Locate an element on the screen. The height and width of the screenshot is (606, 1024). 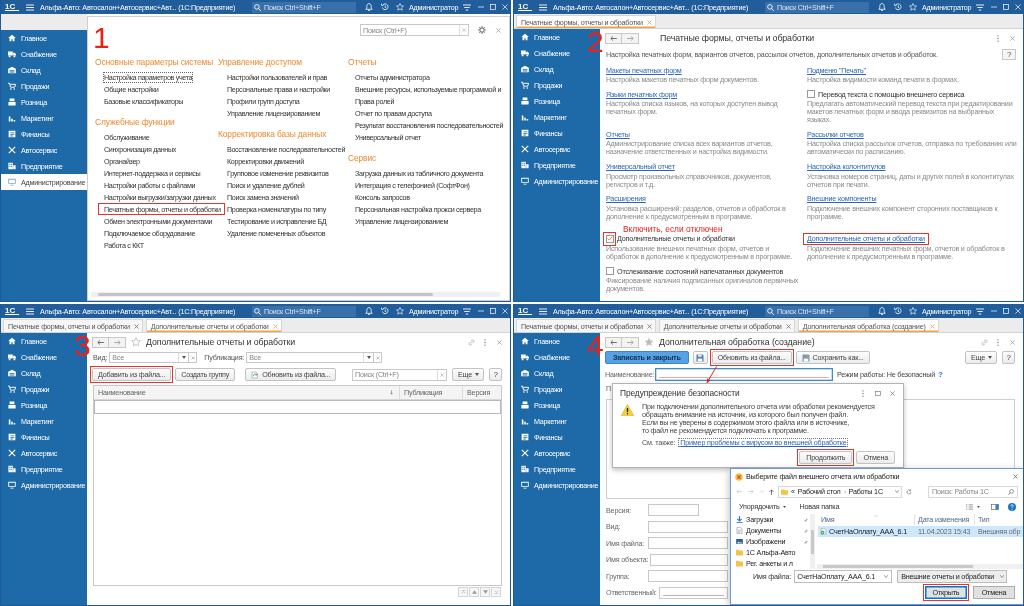
view-options-icon is located at coordinates (969, 506).